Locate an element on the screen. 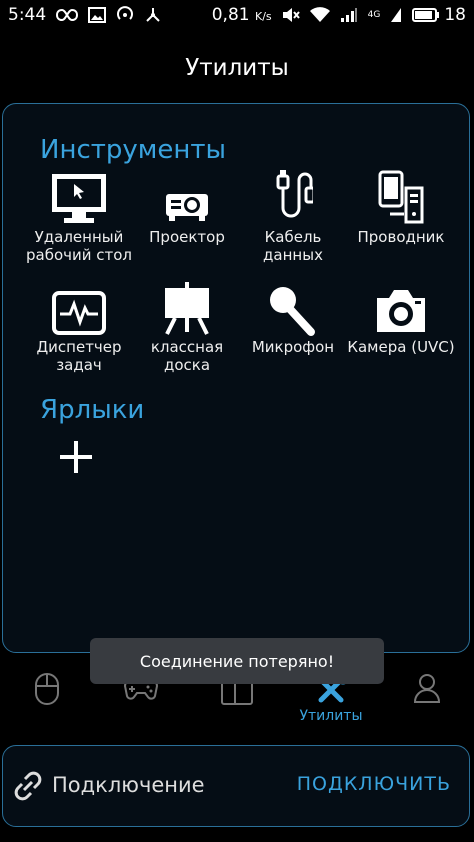 This screenshot has height=842, width=474. page-title: Утилиты is located at coordinates (237, 68).